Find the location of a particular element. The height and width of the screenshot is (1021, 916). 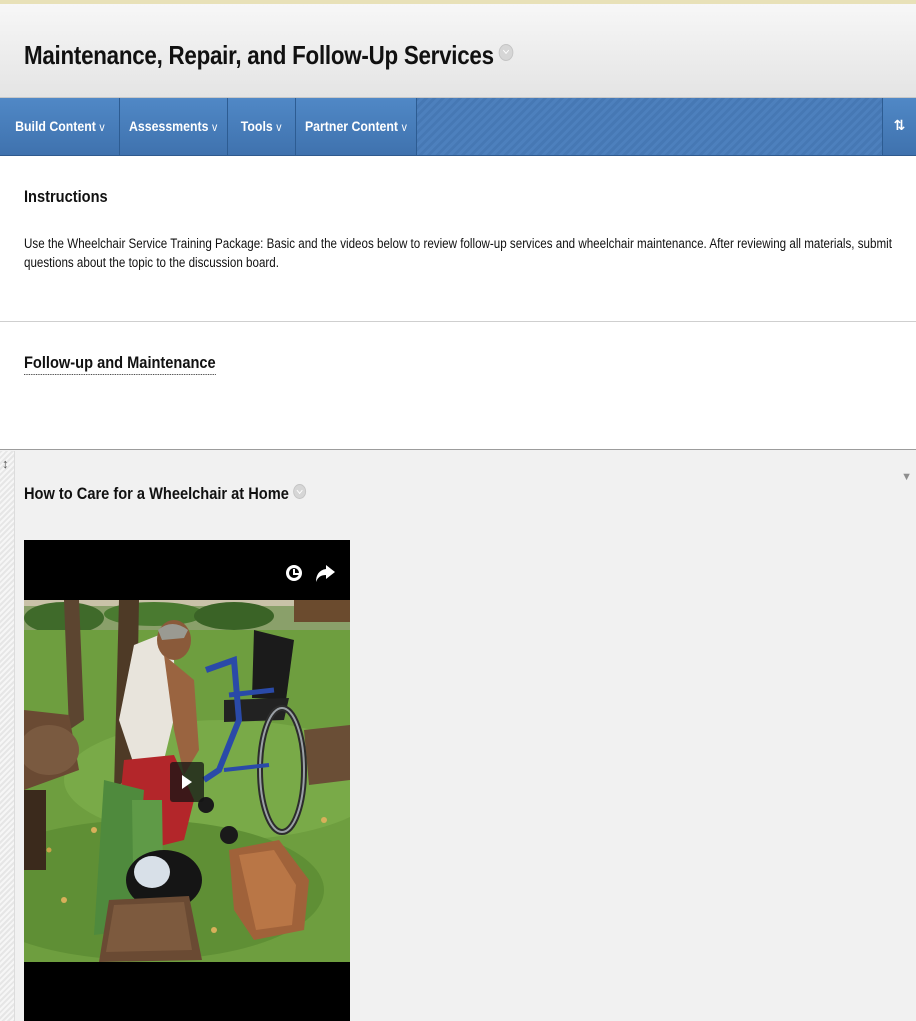

assessments-button: Assessments v is located at coordinates (174, 126).